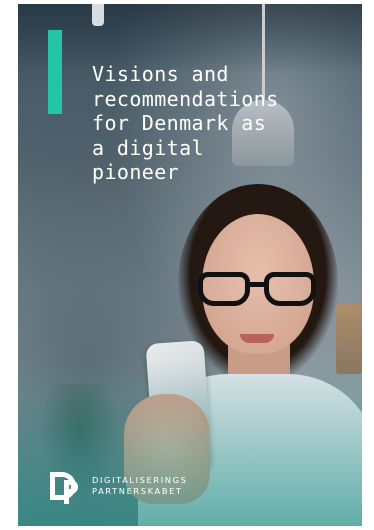 This screenshot has width=374, height=530. I want to click on glasses-lens-right, so click(290, 289).